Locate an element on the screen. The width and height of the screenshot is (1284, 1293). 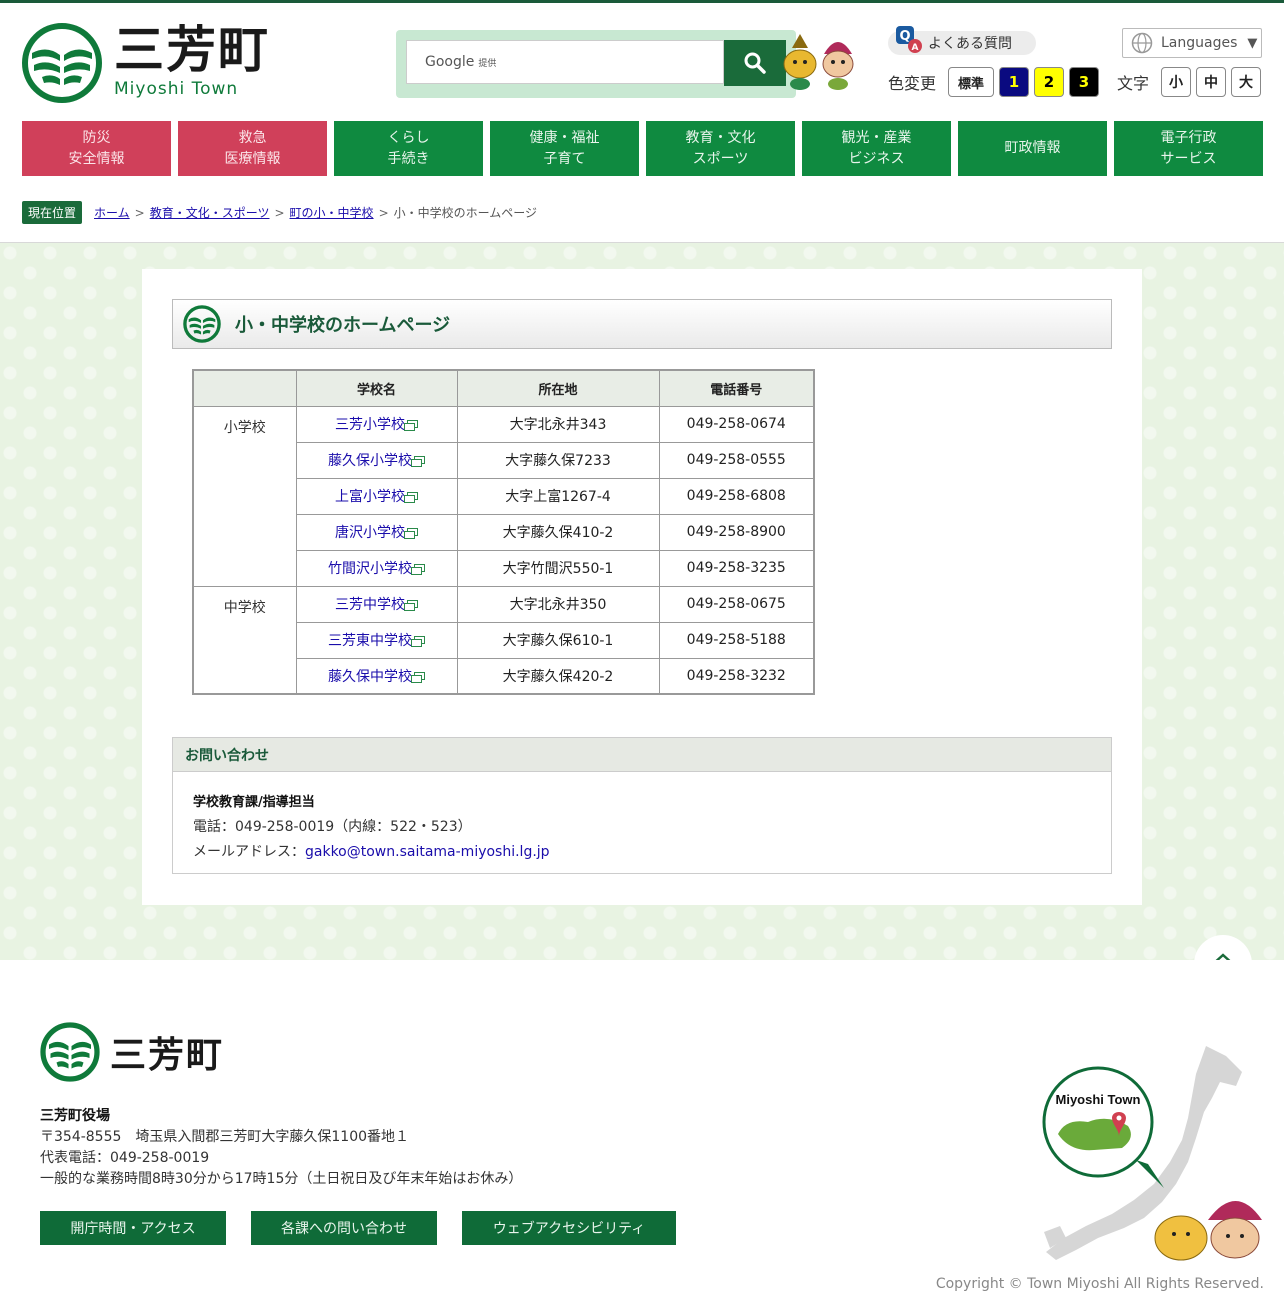
school-name-cell: 上富小学校 is located at coordinates (376, 496).